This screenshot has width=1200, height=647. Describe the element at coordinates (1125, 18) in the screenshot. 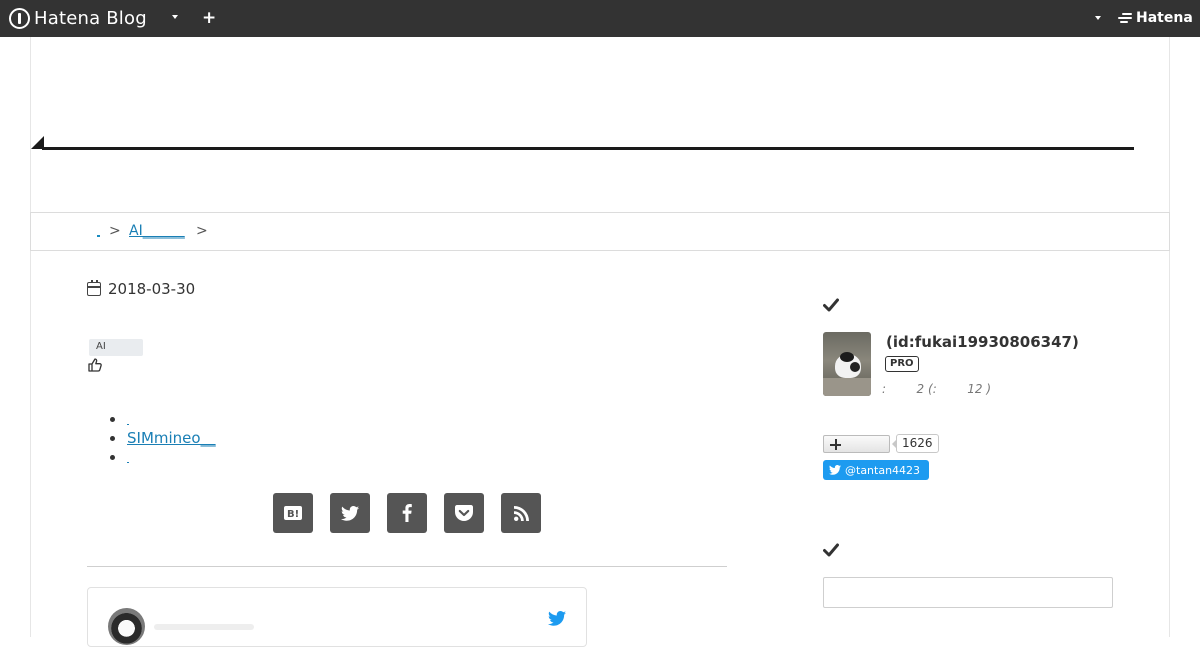

I see `hatena-brand-icon` at that location.